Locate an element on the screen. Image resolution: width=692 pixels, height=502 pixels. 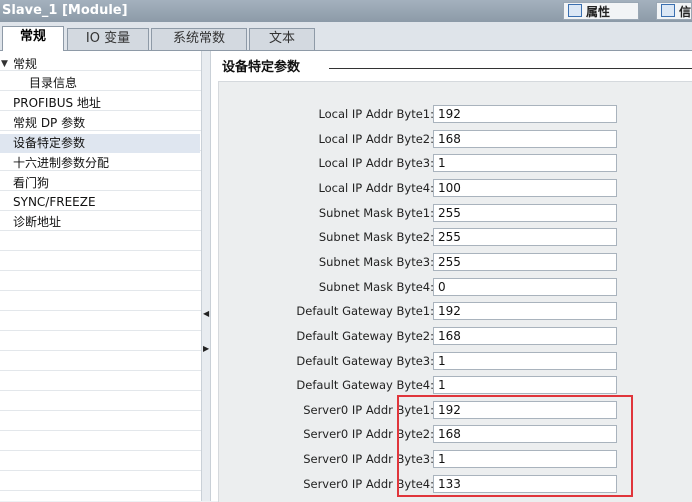
window-title: Slave_1 [Module] is located at coordinates (65, 10).